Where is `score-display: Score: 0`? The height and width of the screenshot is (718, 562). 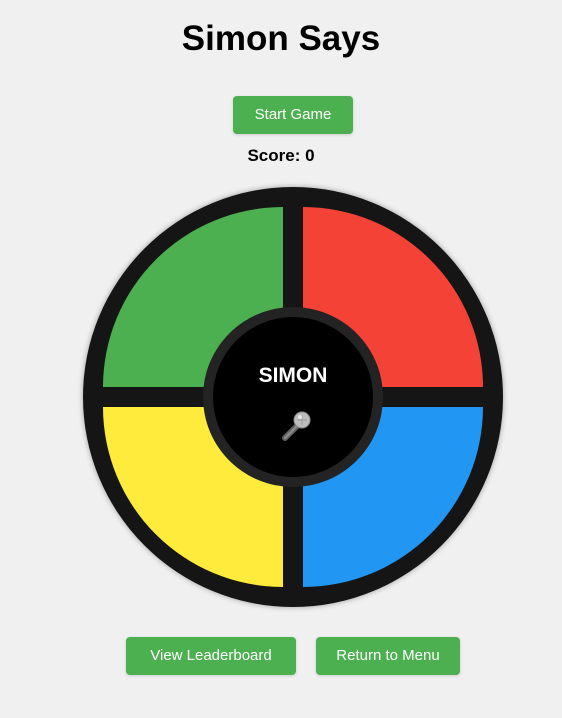
score-display: Score: 0 is located at coordinates (281, 155).